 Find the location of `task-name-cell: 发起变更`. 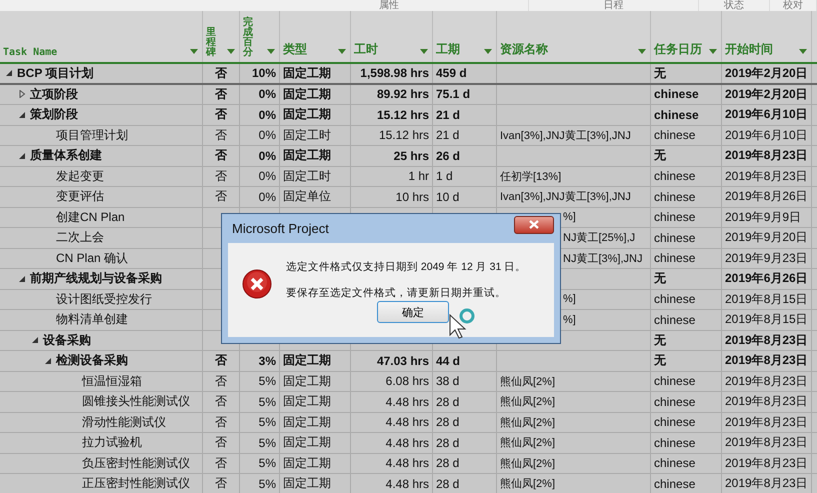

task-name-cell: 发起变更 is located at coordinates (101, 176).